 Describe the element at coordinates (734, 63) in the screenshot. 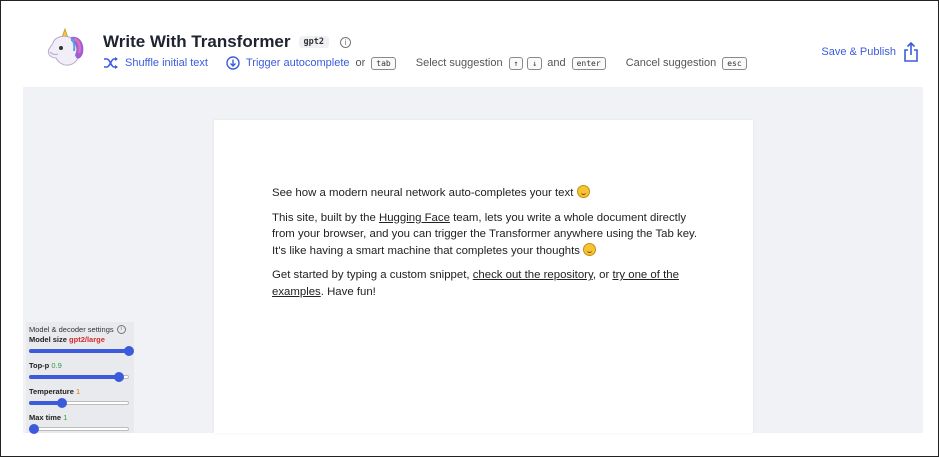

I see `esc-key: esc` at that location.